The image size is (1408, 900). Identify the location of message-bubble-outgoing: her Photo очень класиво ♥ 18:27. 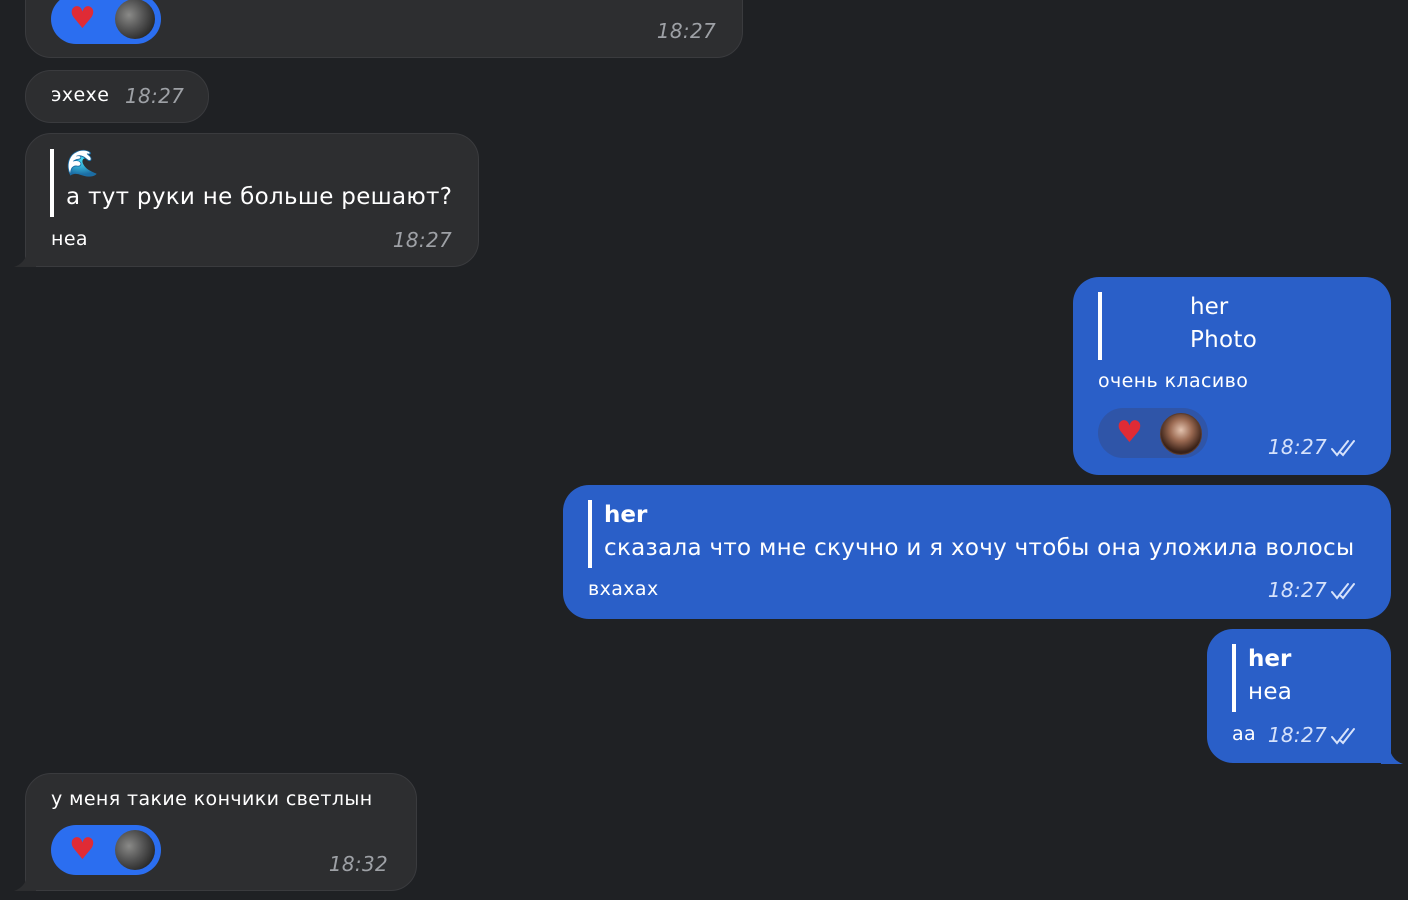
(1232, 376).